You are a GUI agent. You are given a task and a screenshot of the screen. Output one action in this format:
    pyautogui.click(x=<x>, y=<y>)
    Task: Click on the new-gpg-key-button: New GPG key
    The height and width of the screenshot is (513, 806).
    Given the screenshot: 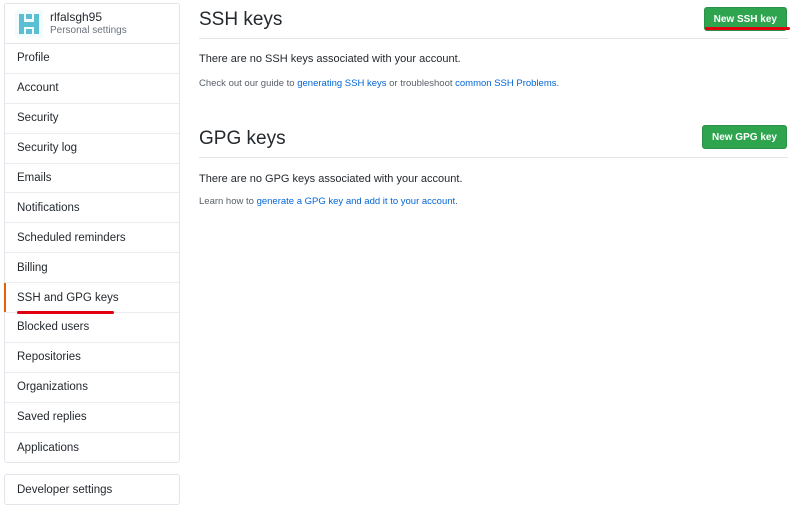 What is the action you would take?
    pyautogui.click(x=744, y=137)
    